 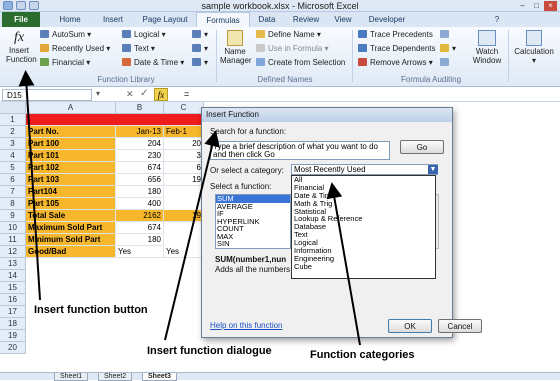 I want to click on insert-function-arrow, so click(x=29, y=185).